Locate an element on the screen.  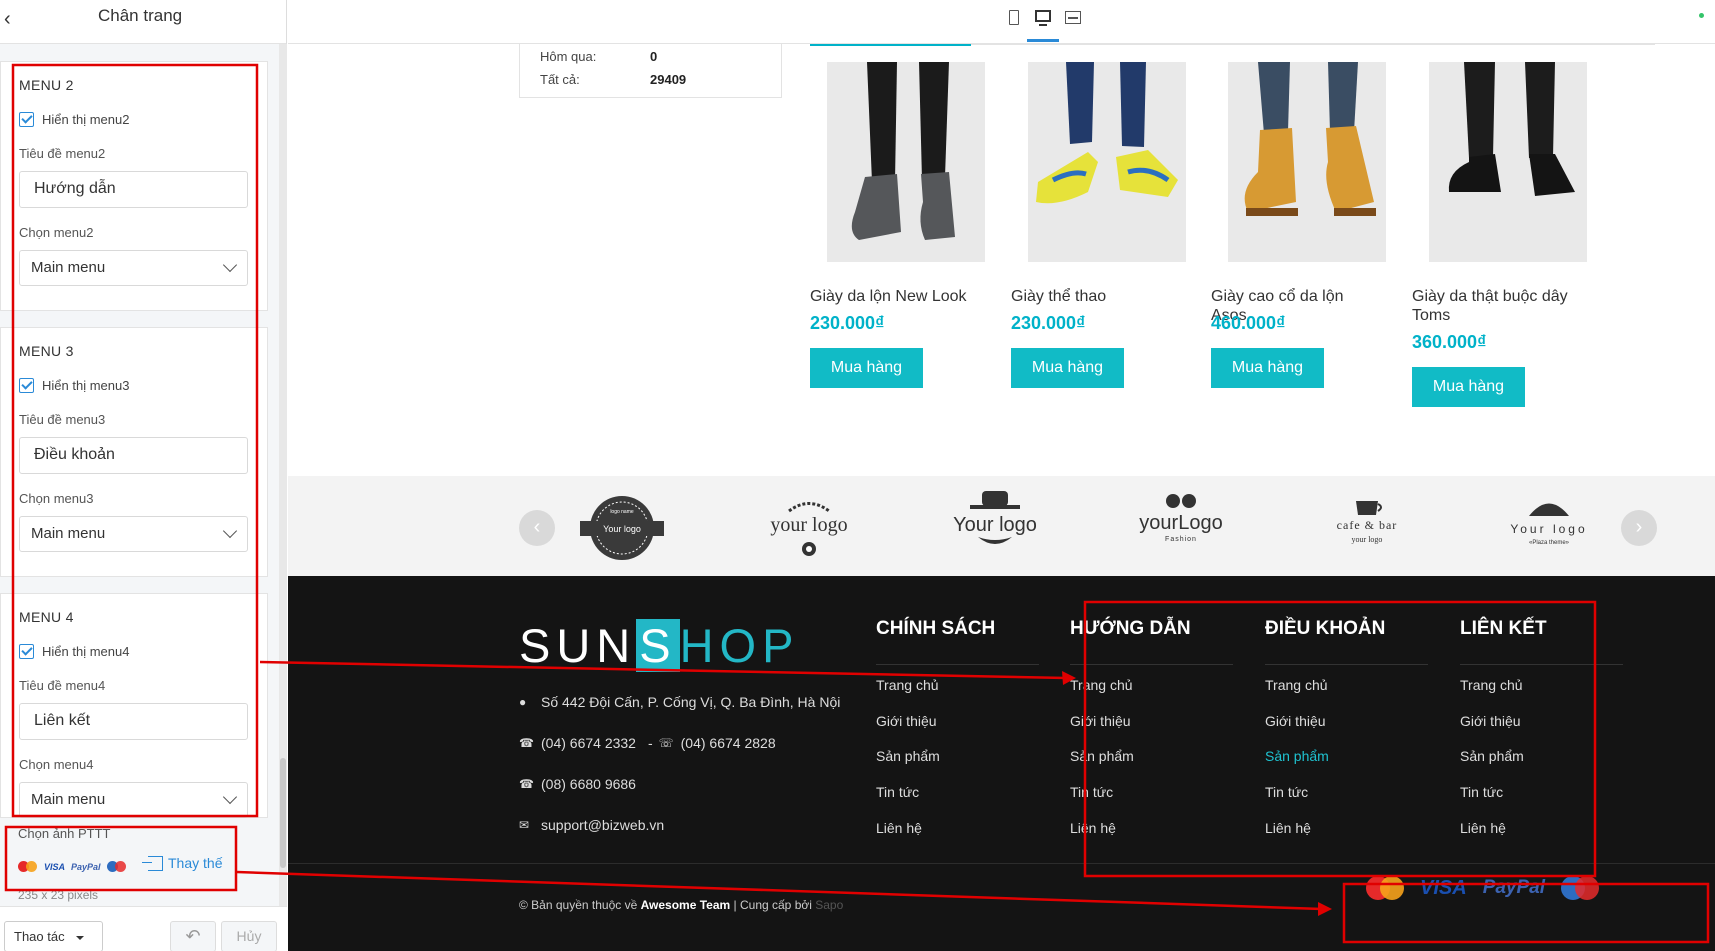
phone-text: (04) 6674 2332 is located at coordinates (588, 743).